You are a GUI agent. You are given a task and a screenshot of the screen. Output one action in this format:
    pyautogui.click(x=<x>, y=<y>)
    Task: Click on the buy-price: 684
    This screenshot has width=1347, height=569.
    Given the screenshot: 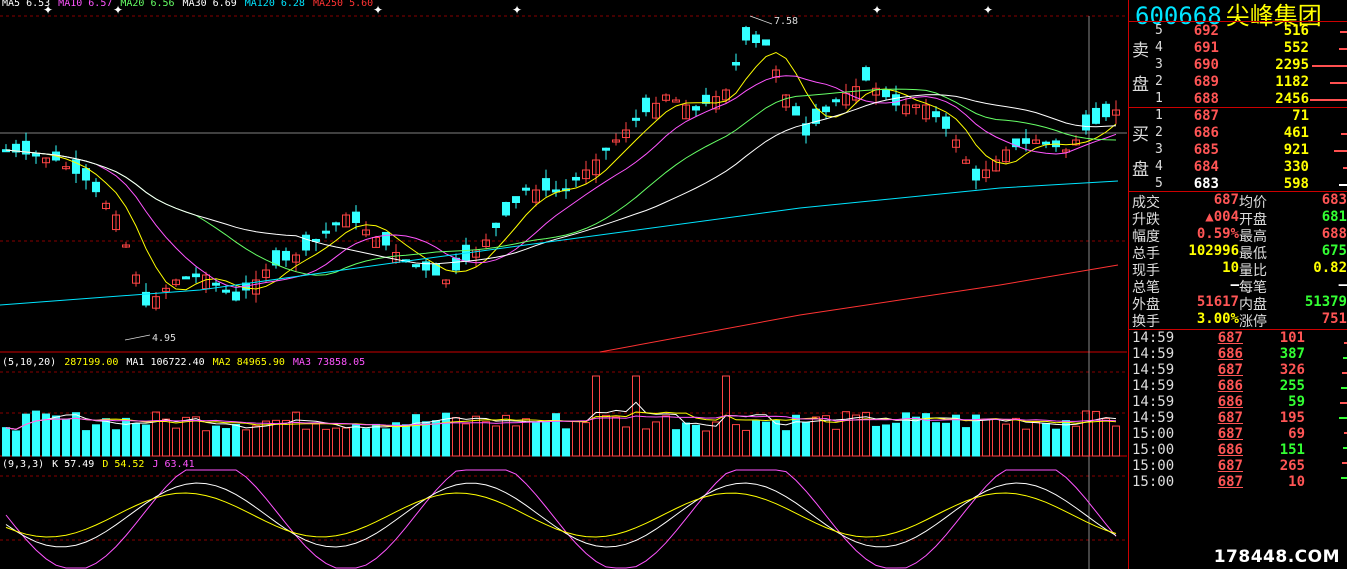 What is the action you would take?
    pyautogui.click(x=1206, y=167)
    